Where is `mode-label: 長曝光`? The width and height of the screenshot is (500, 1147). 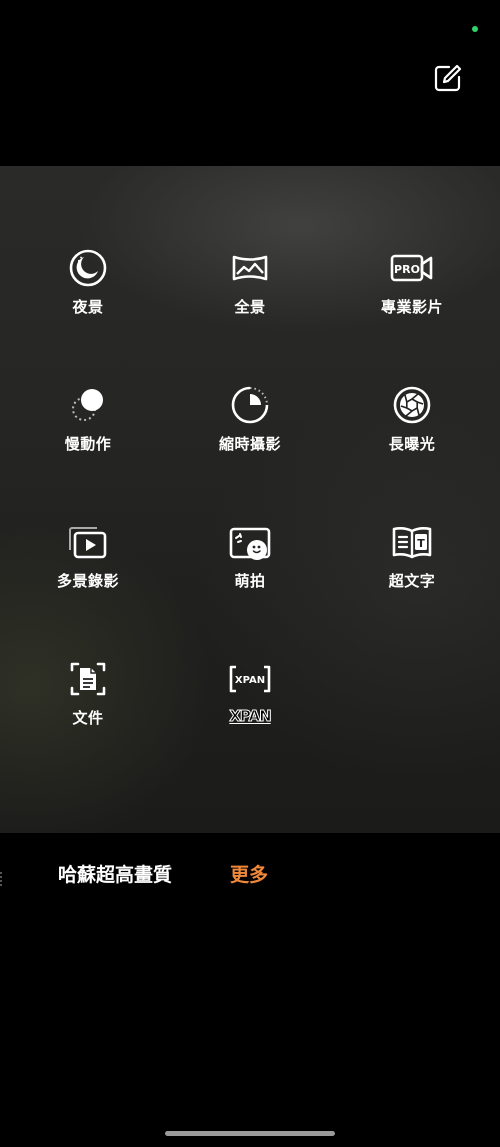
mode-label: 長曝光 is located at coordinates (412, 444).